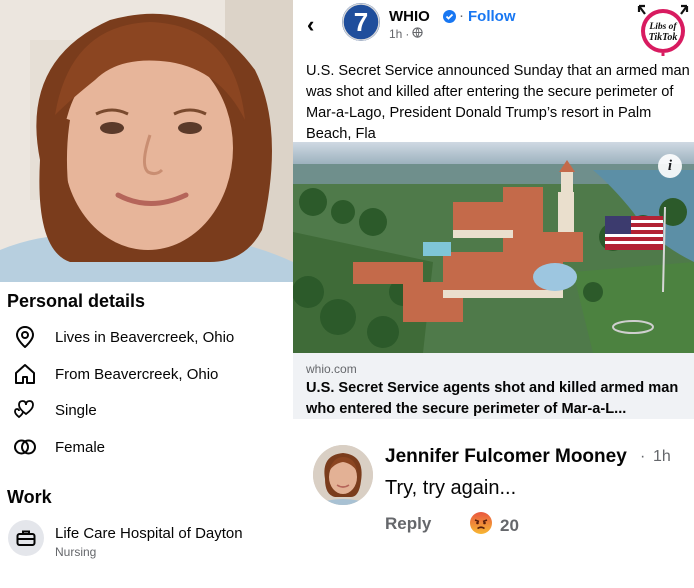 Image resolution: width=694 pixels, height=588 pixels. Describe the element at coordinates (29, 497) in the screenshot. I see `work-heading: Work` at that location.